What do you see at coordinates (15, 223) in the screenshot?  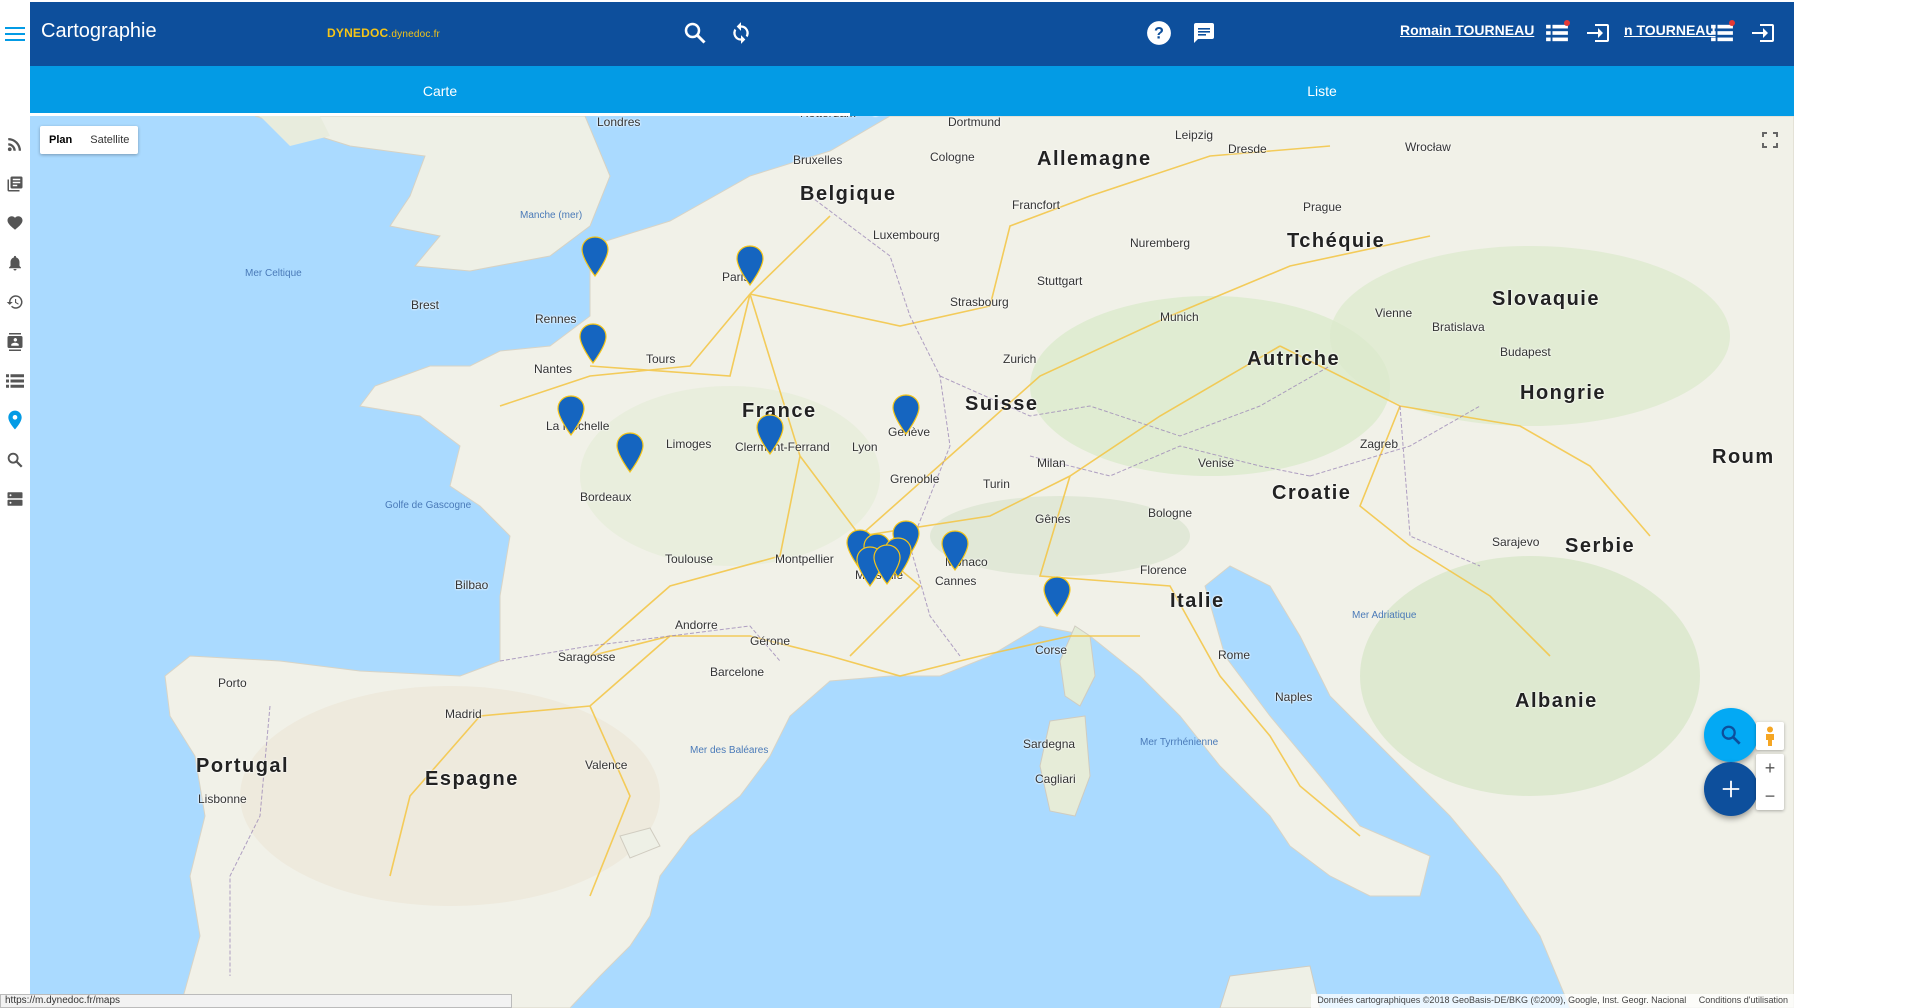 I see `heart-icon` at bounding box center [15, 223].